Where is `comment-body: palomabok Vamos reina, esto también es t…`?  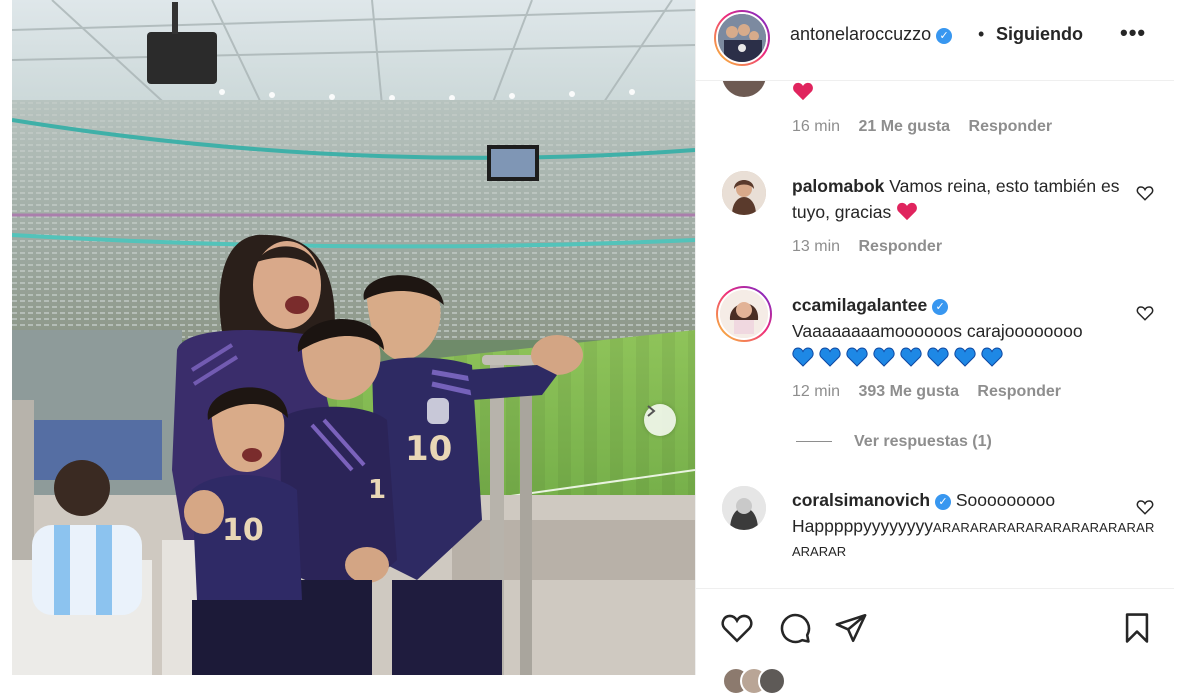 comment-body: palomabok Vamos reina, esto también es t… is located at coordinates (957, 199).